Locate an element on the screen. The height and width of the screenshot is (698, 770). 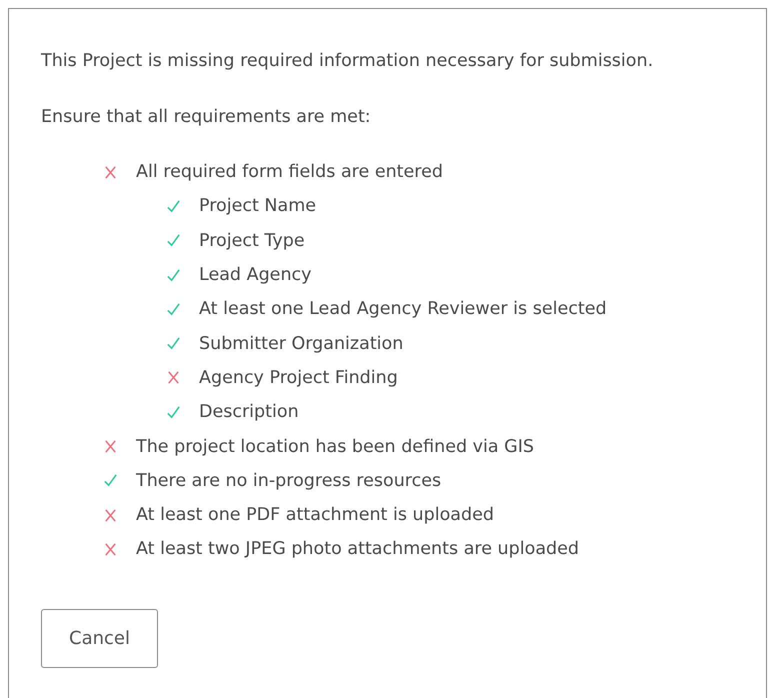
requirement-text: Project Type is located at coordinates (252, 240).